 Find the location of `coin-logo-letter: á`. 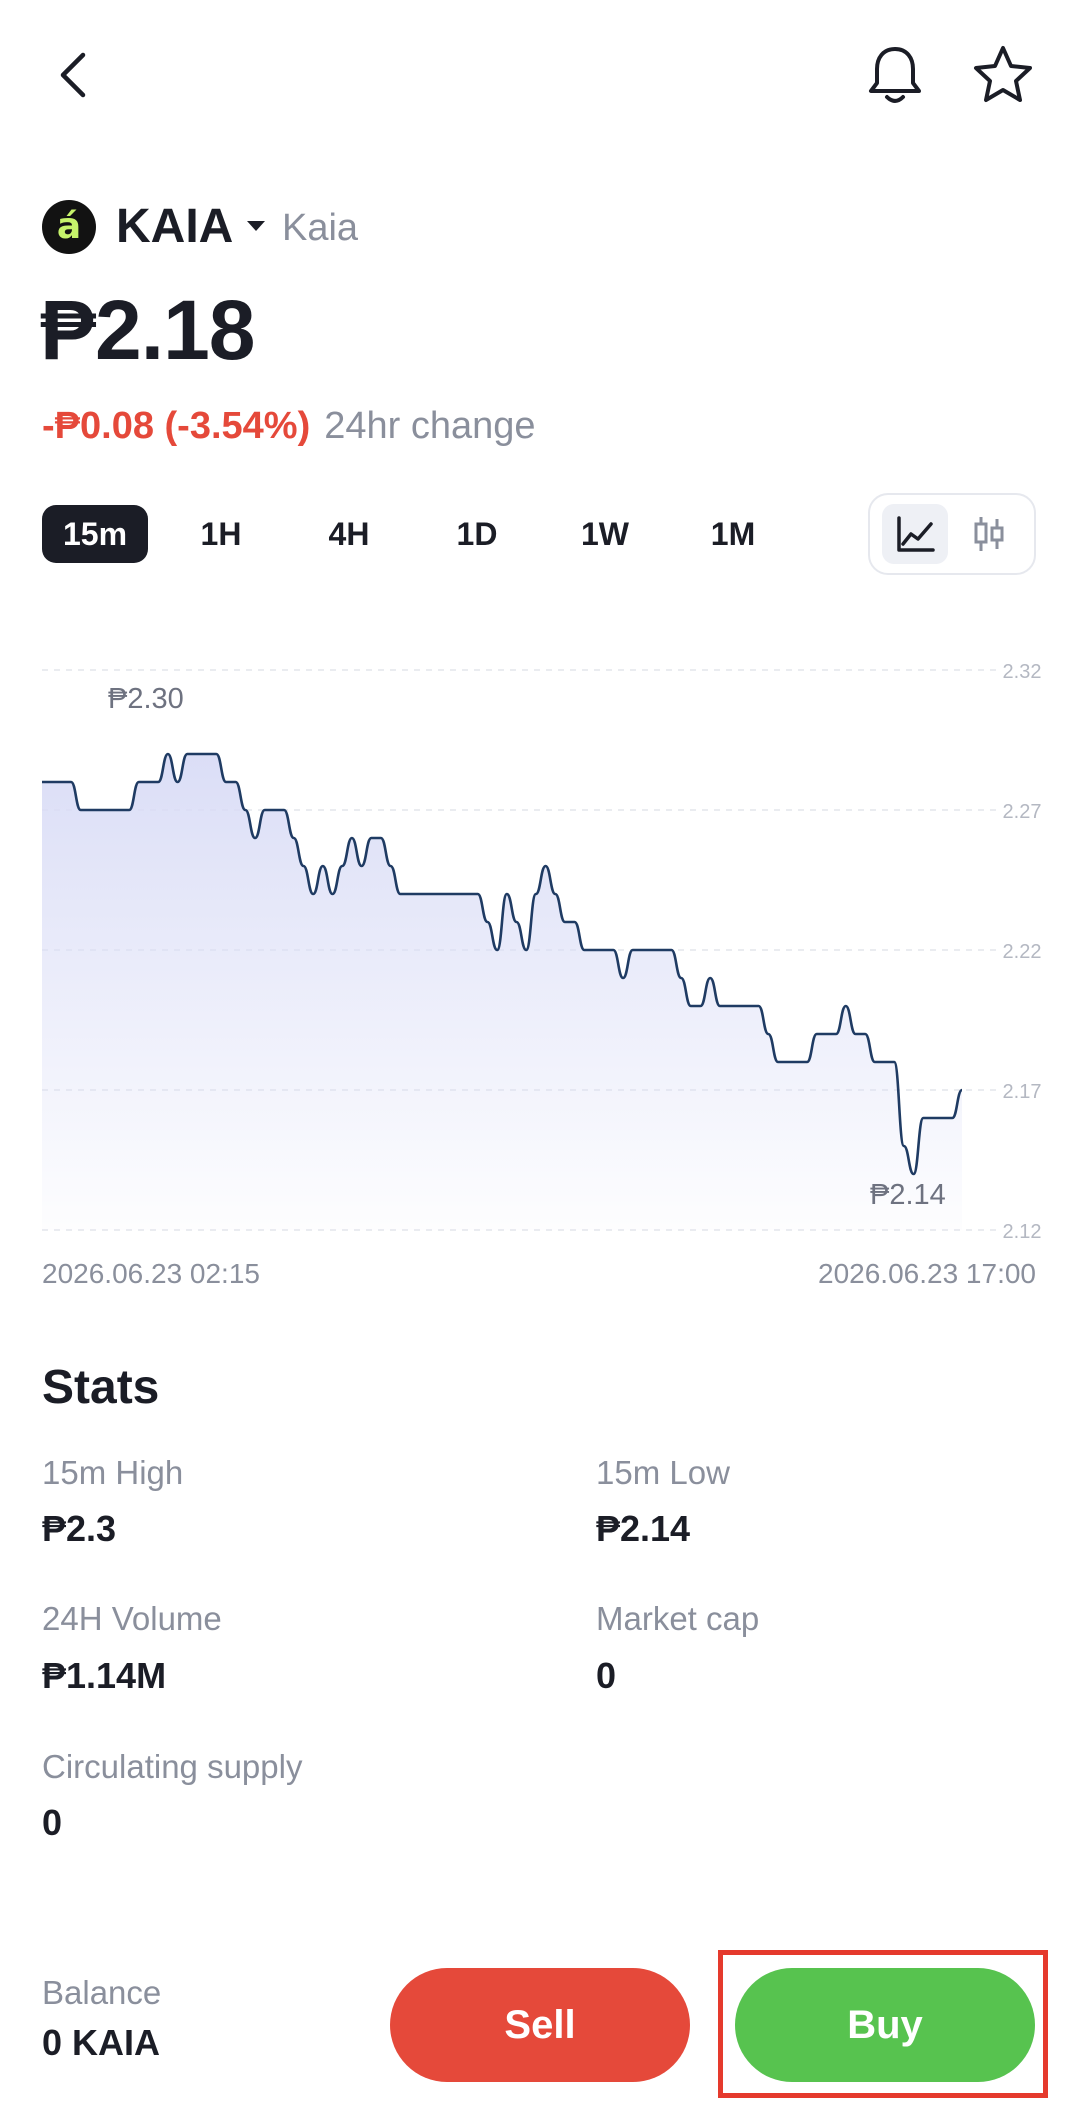

coin-logo-letter: á is located at coordinates (69, 226).